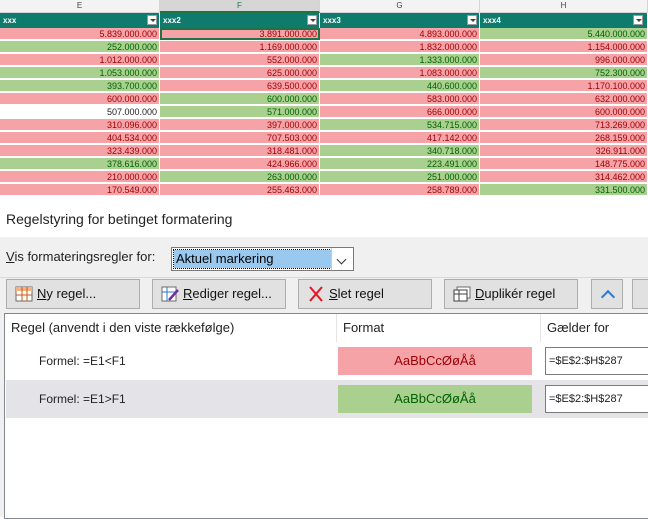 Image resolution: width=648 pixels, height=519 pixels. I want to click on cell: 1.083.000.000, so click(400, 73).